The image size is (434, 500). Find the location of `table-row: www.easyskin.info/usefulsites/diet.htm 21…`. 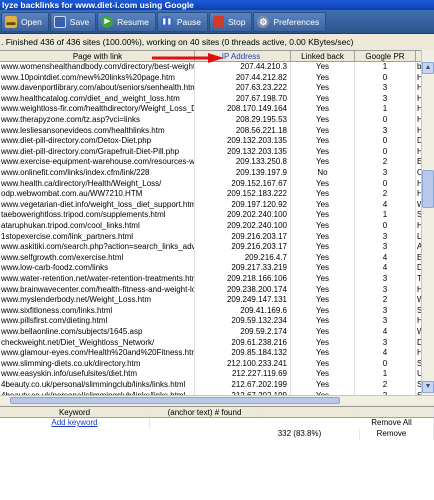

table-row: www.easyskin.info/usefulsites/diet.htm 21… is located at coordinates (216, 374).